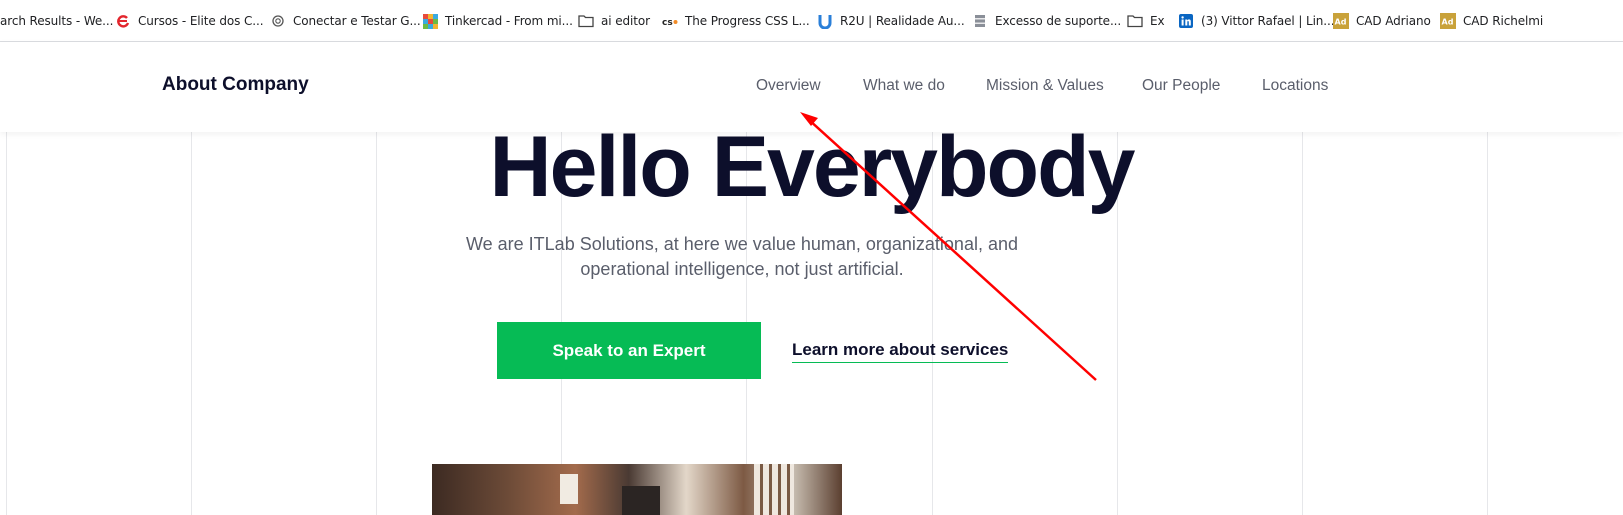 Image resolution: width=1623 pixels, height=515 pixels. I want to click on linkedin-icon, so click(1186, 21).